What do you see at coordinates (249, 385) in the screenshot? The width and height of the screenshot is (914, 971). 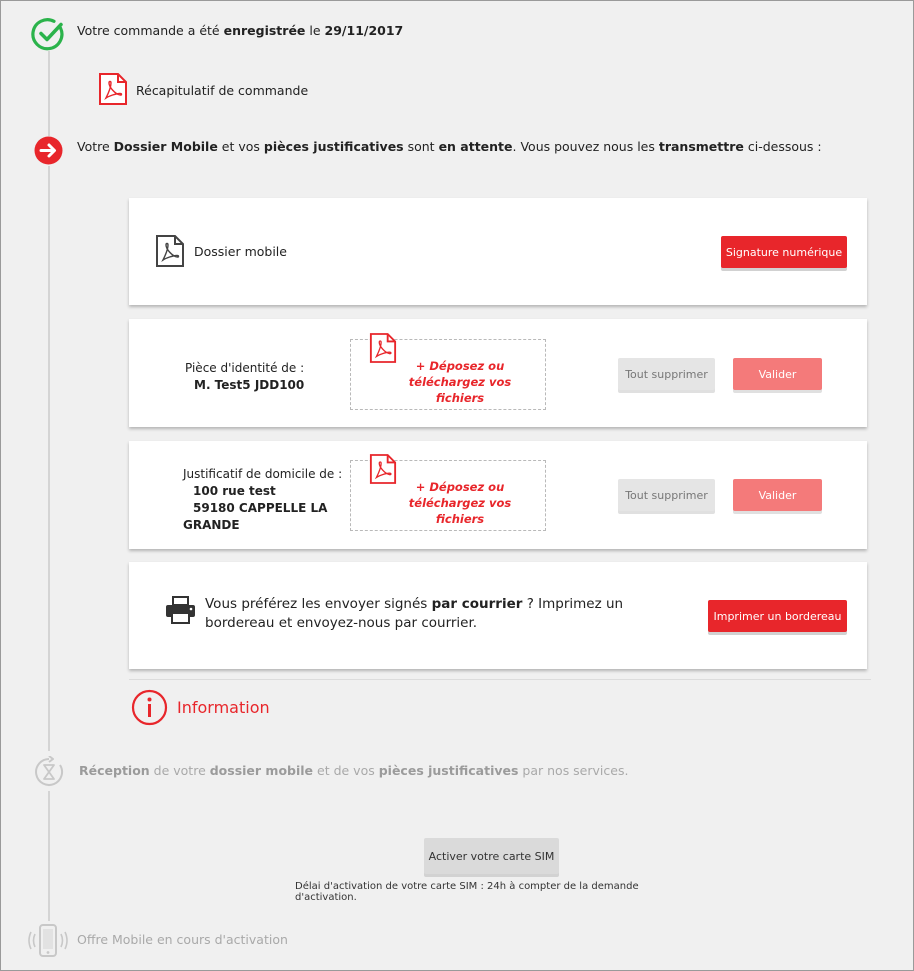 I see `identity-name: M. Test5 JDD100` at bounding box center [249, 385].